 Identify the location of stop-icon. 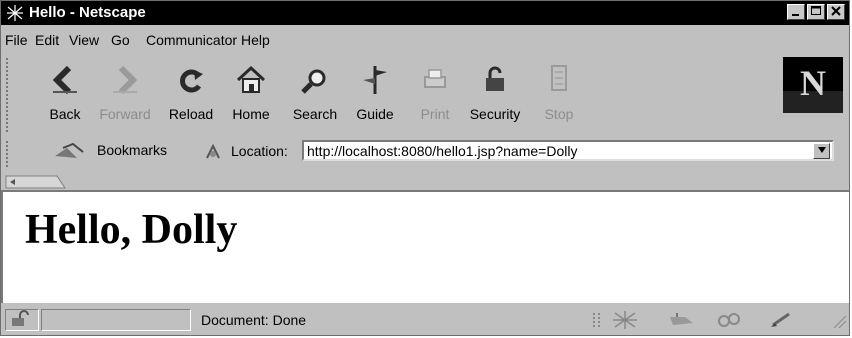
(559, 78).